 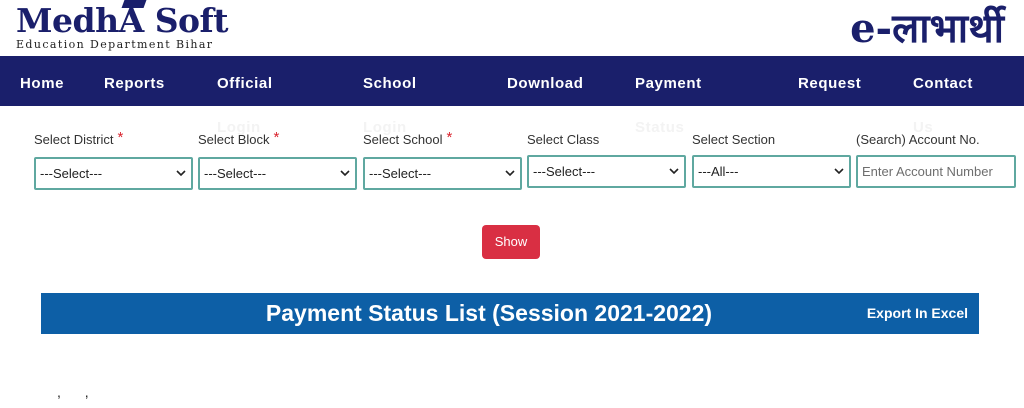 I want to click on class-label: Select Class, so click(x=563, y=139).